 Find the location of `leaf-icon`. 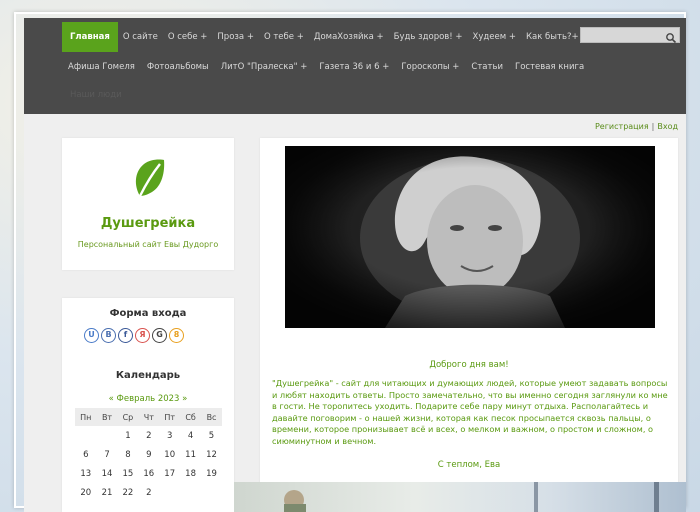

leaf-icon is located at coordinates (149, 178).